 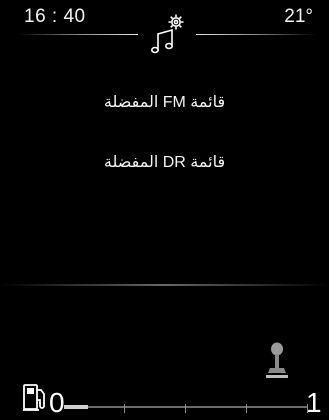 I want to click on header-line-left, so click(x=78, y=34).